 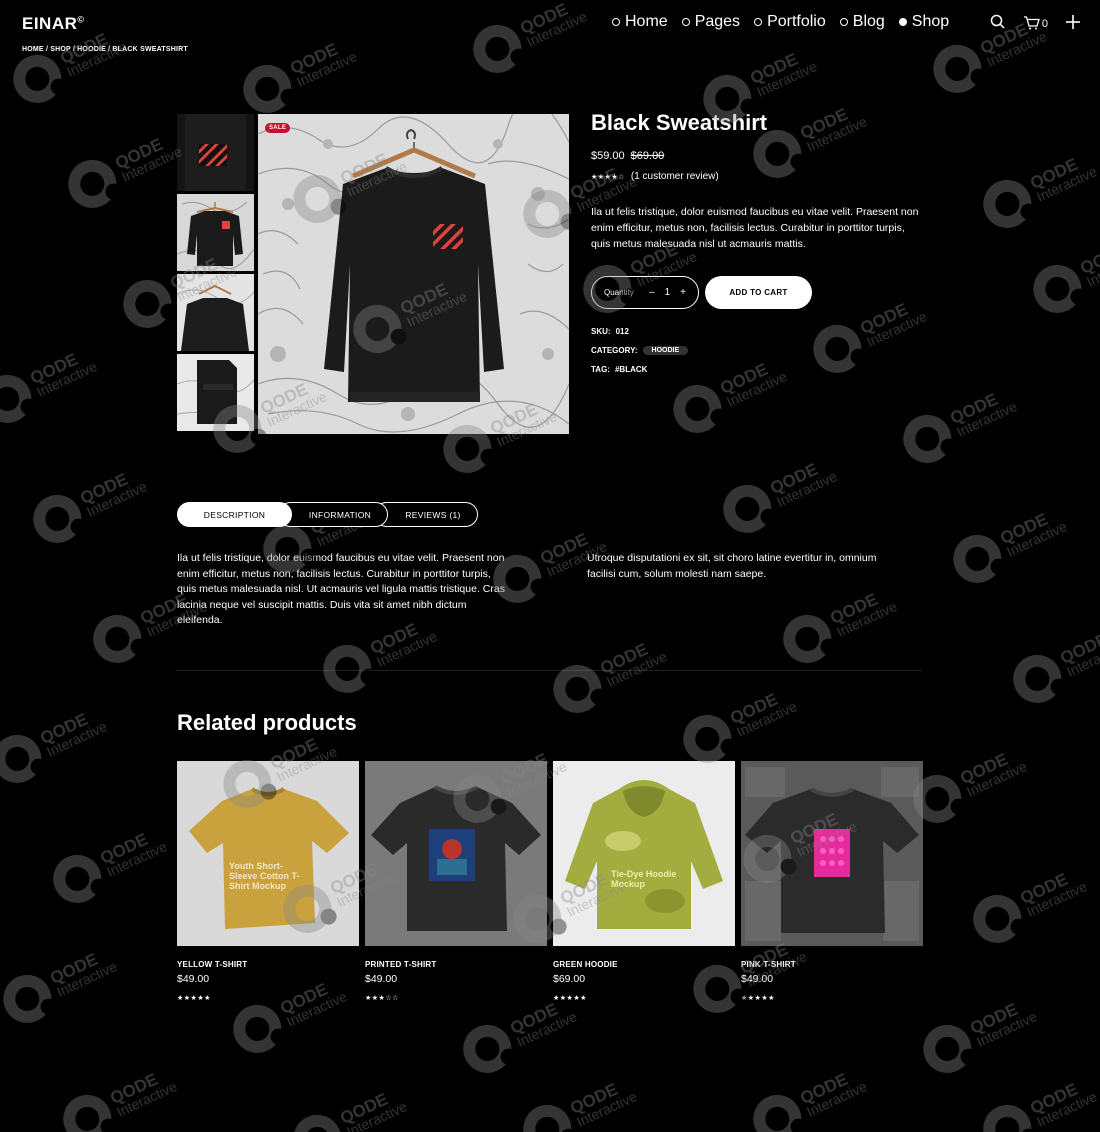 I want to click on minus-icon: –, so click(x=652, y=292).